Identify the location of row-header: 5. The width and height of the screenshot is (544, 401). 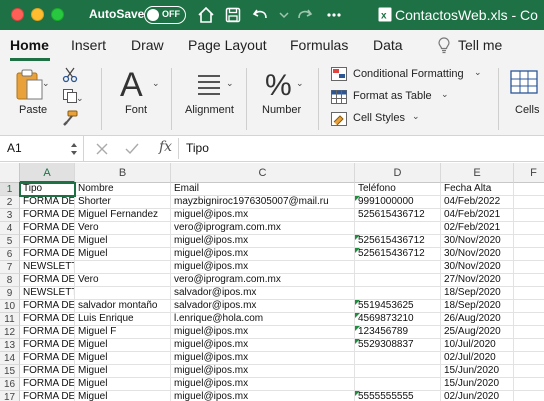
(10, 241).